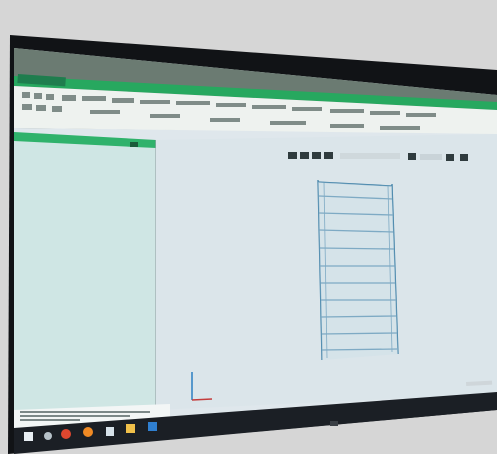 This screenshot has width=497, height=454. What do you see at coordinates (66, 434) in the screenshot?
I see `chrome-icon` at bounding box center [66, 434].